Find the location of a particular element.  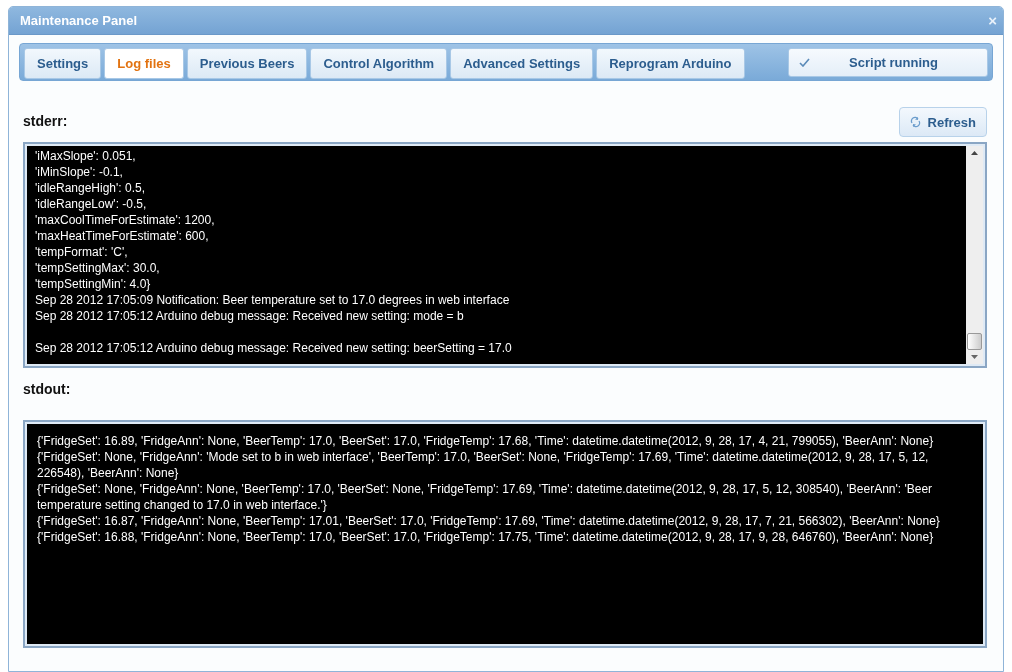

log-line: 'idleRangeLow': -0.5, is located at coordinates (91, 204).